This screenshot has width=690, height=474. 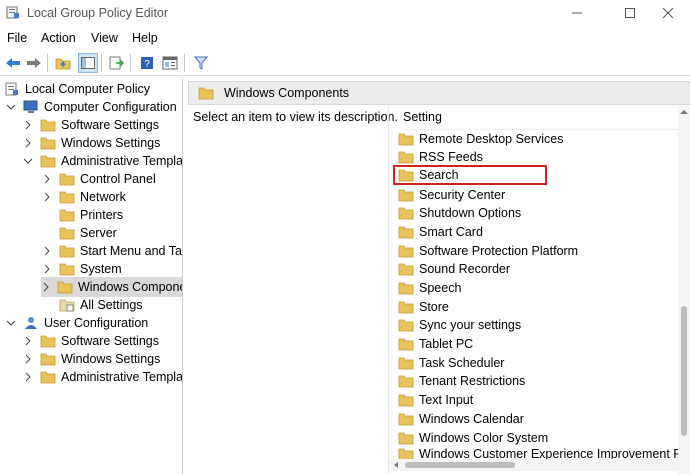 I want to click on properties-icon, so click(x=170, y=63).